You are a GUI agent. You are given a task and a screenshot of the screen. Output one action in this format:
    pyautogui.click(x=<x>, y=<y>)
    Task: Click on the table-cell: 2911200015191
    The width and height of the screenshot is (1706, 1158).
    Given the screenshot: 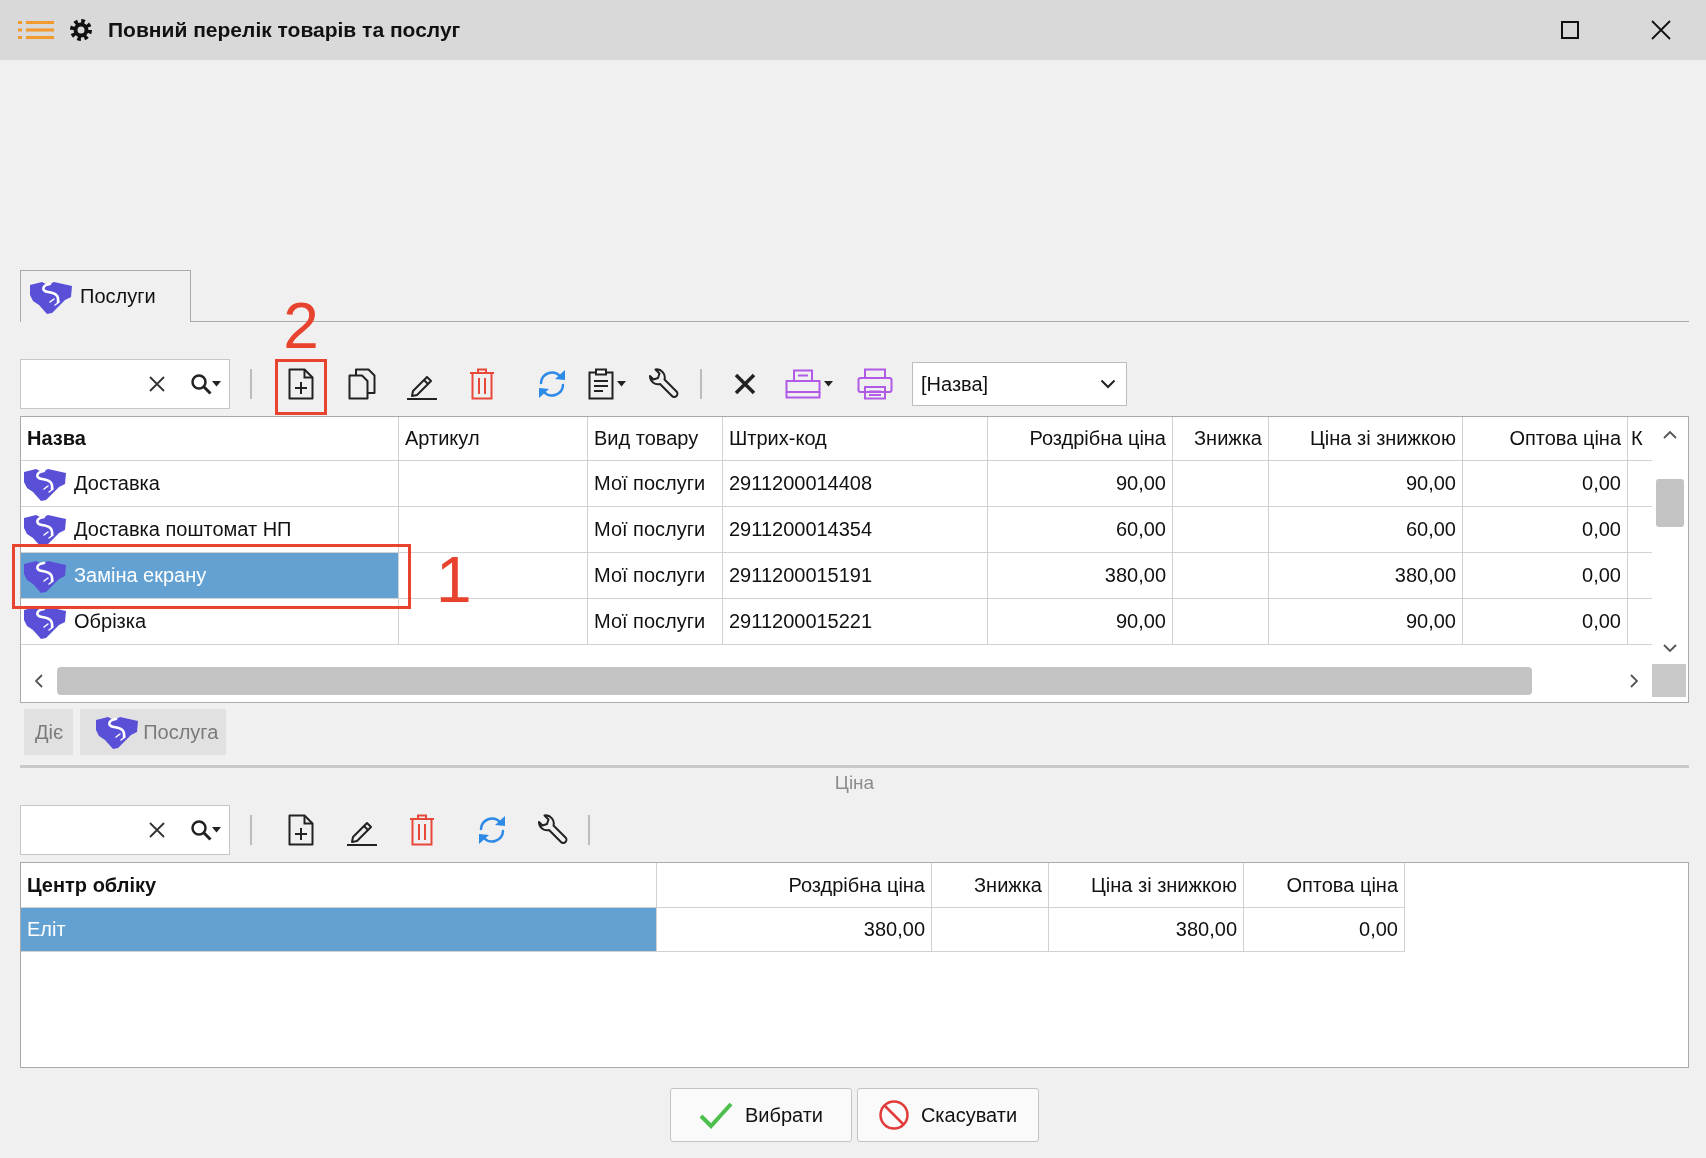 What is the action you would take?
    pyautogui.click(x=855, y=576)
    